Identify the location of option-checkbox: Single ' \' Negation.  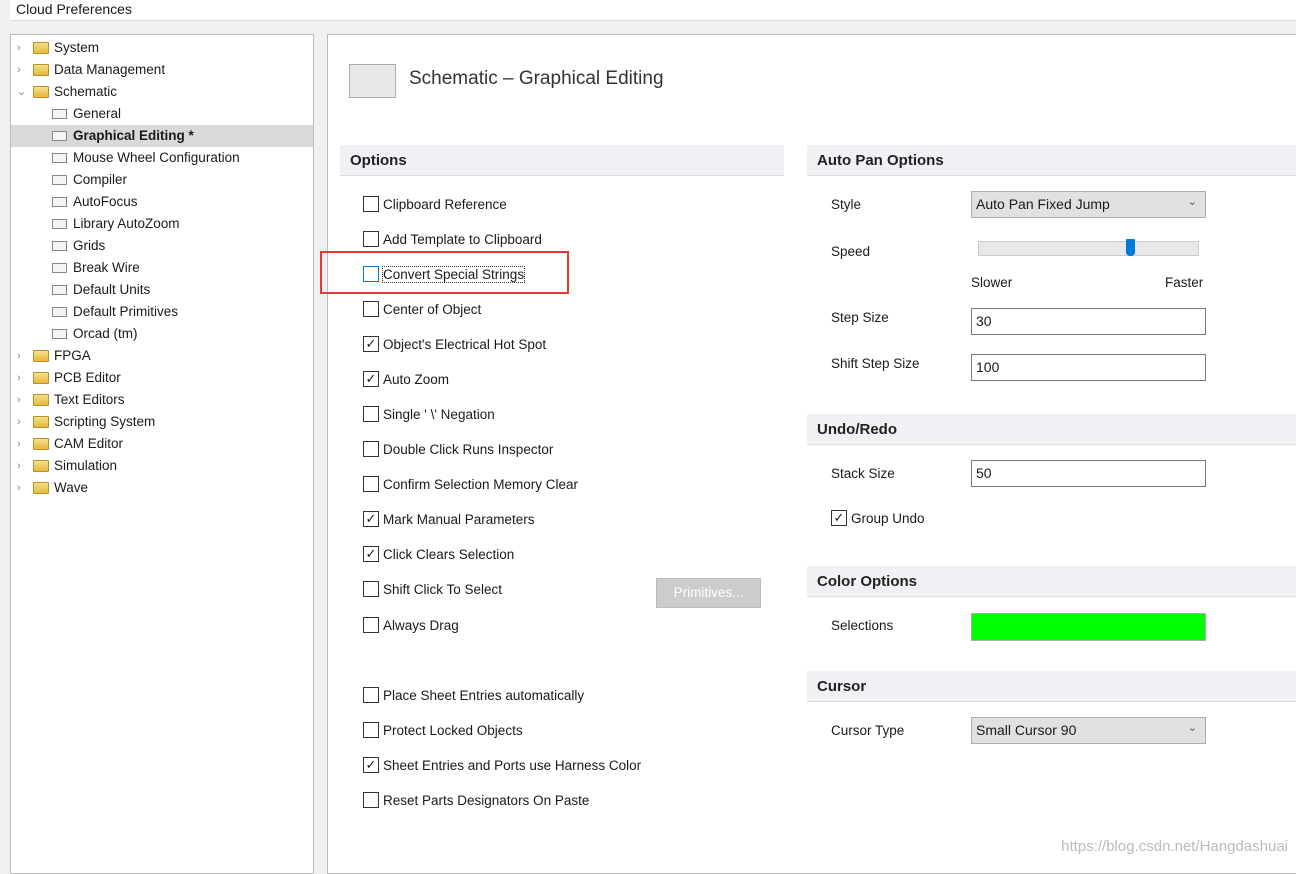
(429, 415).